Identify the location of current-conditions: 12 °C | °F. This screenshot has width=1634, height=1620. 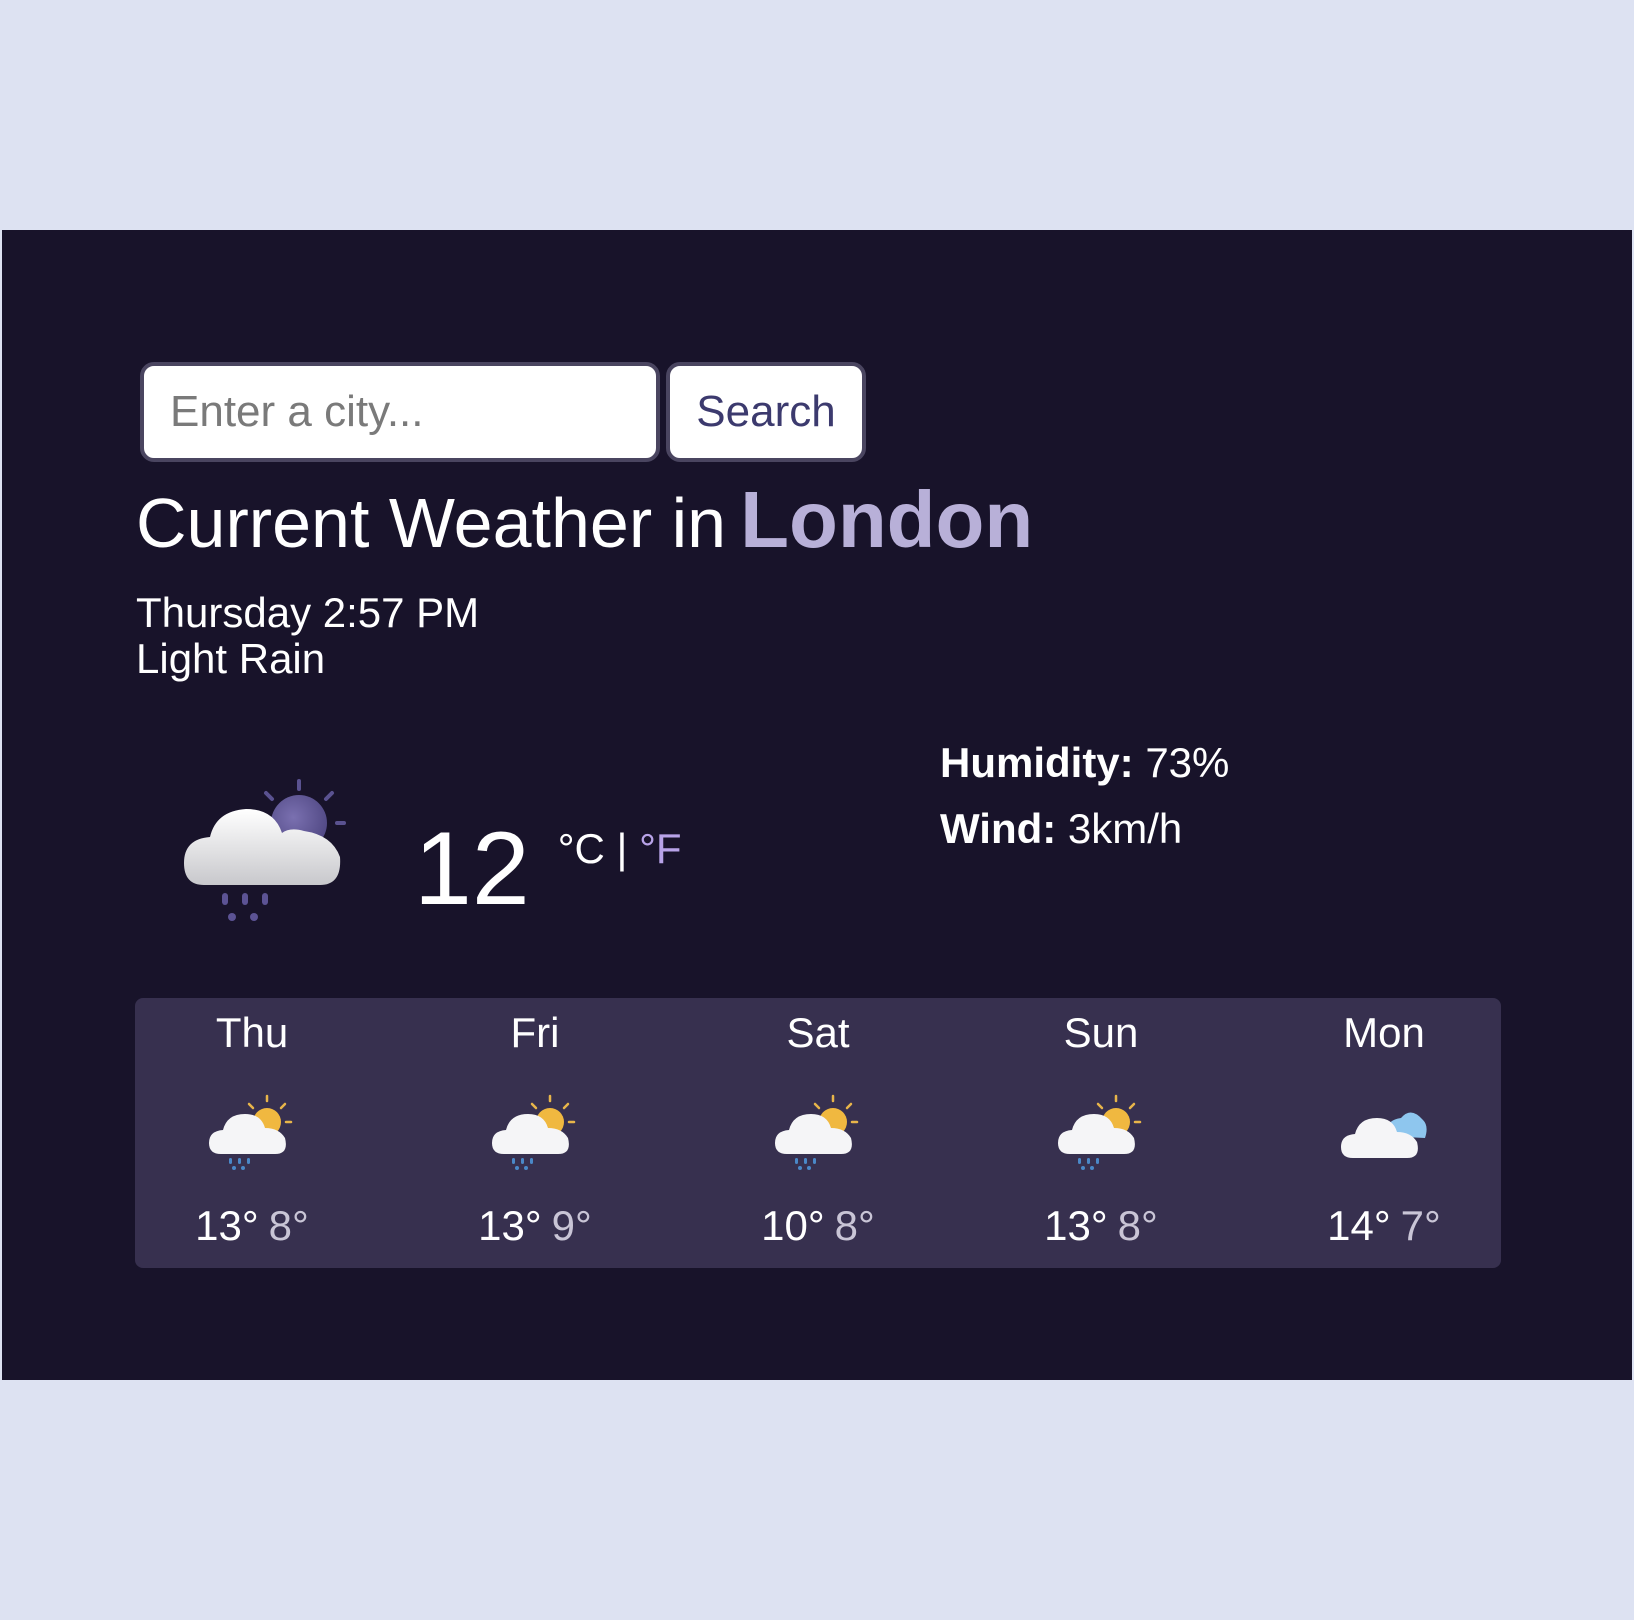
(432, 855).